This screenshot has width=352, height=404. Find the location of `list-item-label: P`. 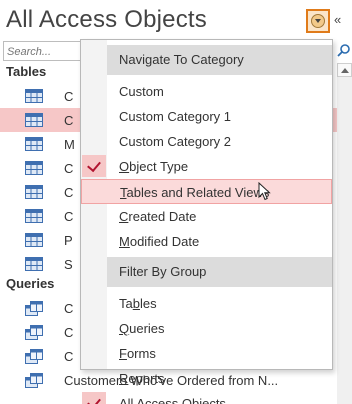

list-item-label: P is located at coordinates (68, 240).